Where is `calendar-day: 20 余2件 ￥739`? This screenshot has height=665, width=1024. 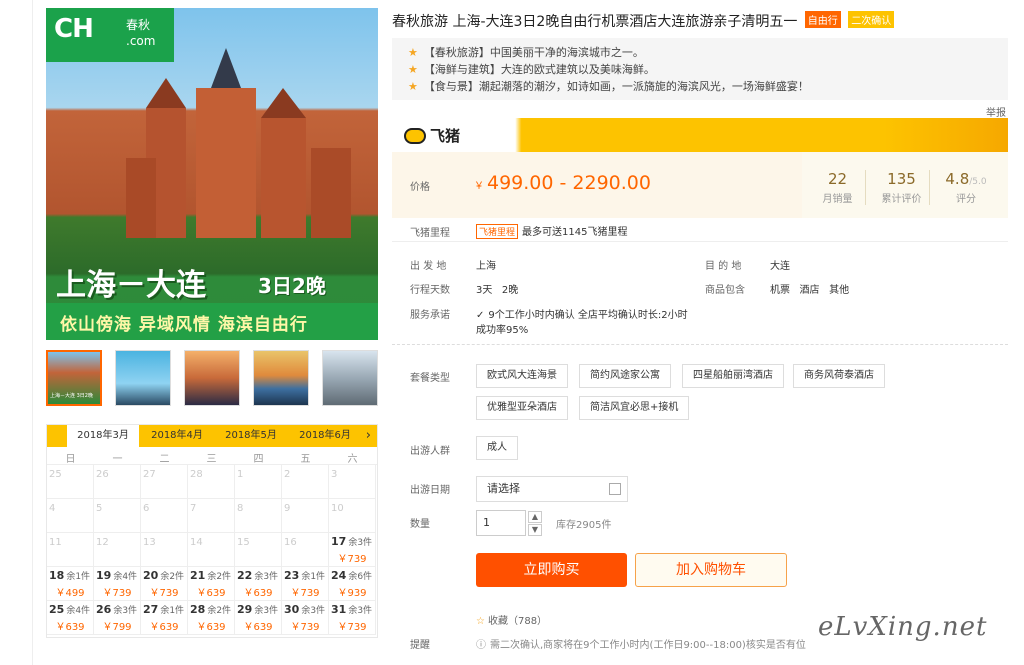
calendar-day: 20 余2件 ￥739 is located at coordinates (164, 584).